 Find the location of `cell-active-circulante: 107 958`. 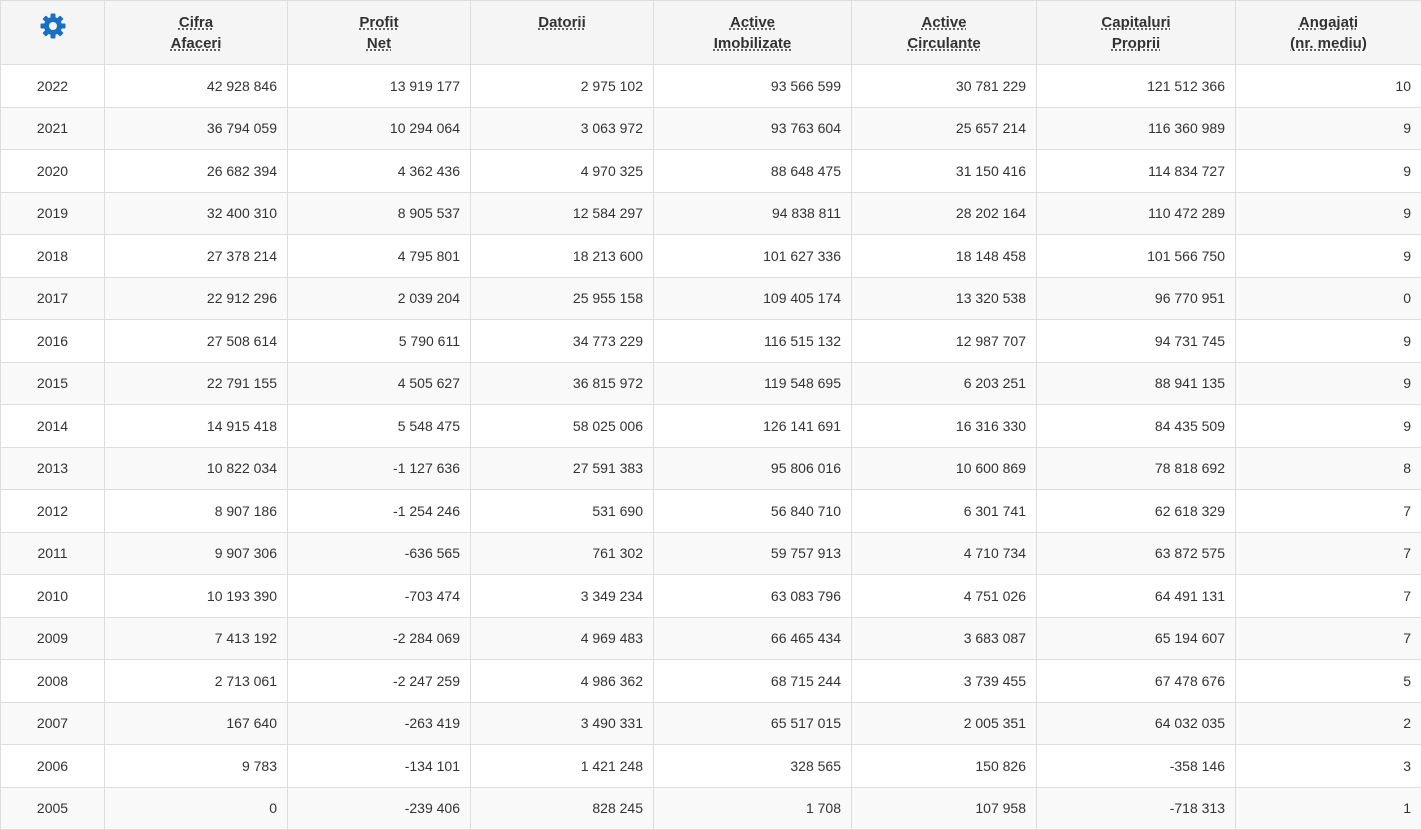

cell-active-circulante: 107 958 is located at coordinates (944, 808).